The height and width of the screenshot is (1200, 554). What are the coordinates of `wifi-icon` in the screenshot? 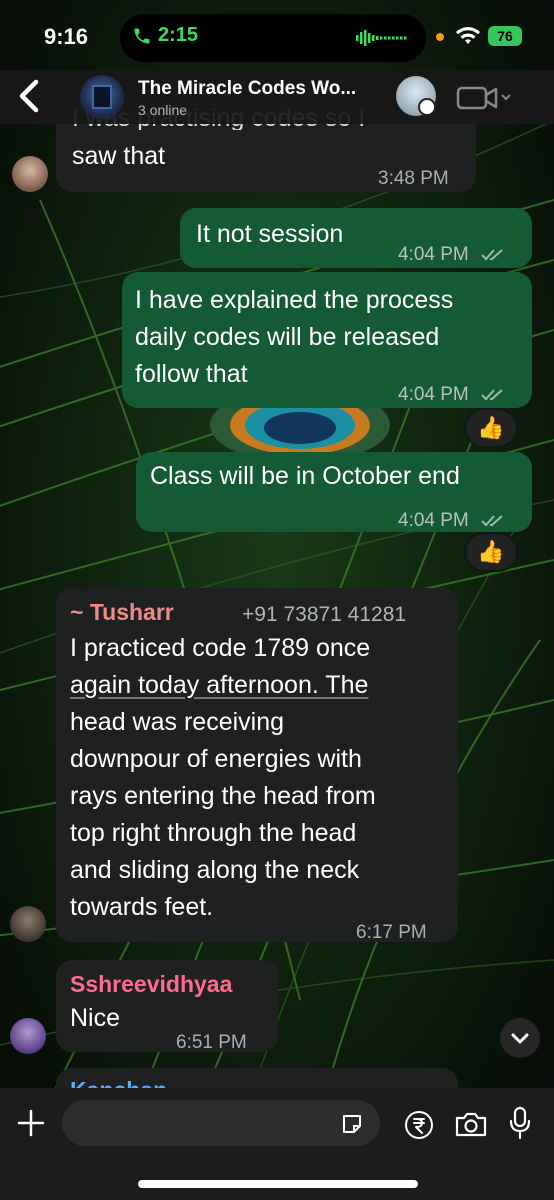 It's located at (468, 35).